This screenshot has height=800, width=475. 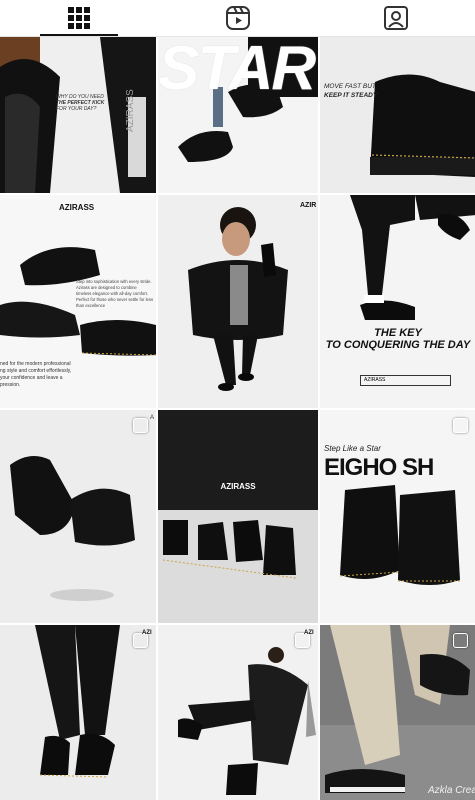 I want to click on post-9: Step Like a Star EIGHO SH, so click(x=397, y=516).